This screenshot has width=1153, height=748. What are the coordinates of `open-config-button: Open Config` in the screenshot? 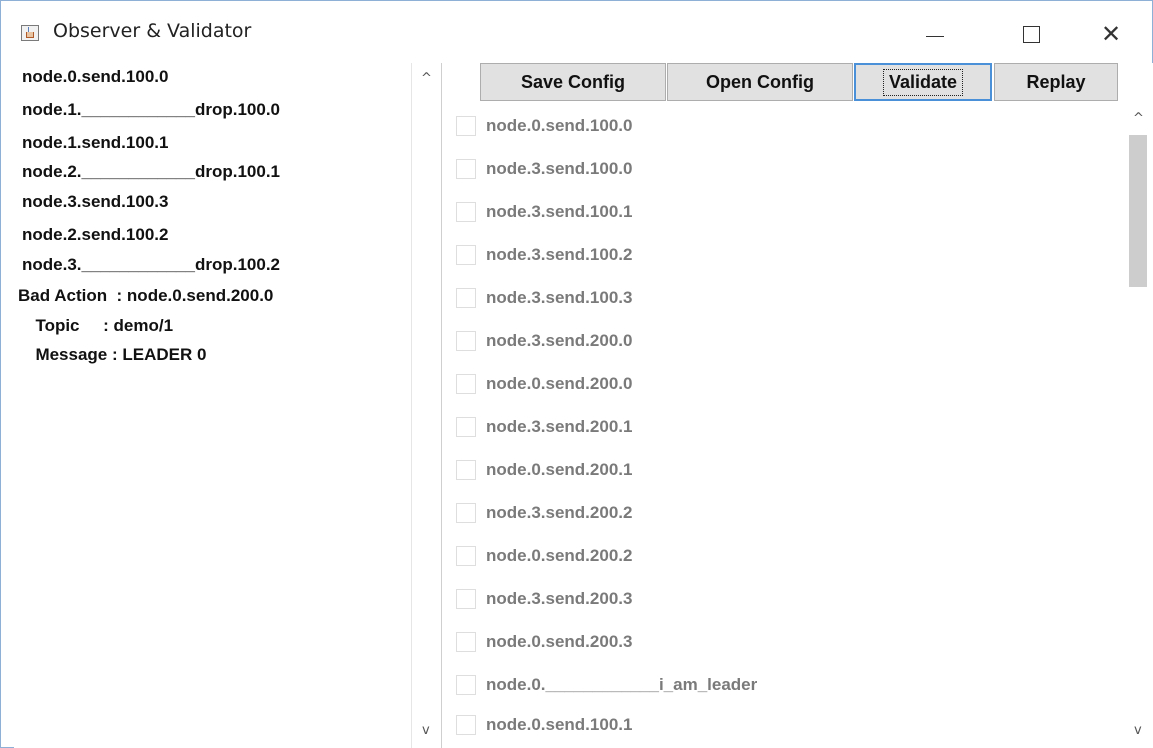 It's located at (760, 82).